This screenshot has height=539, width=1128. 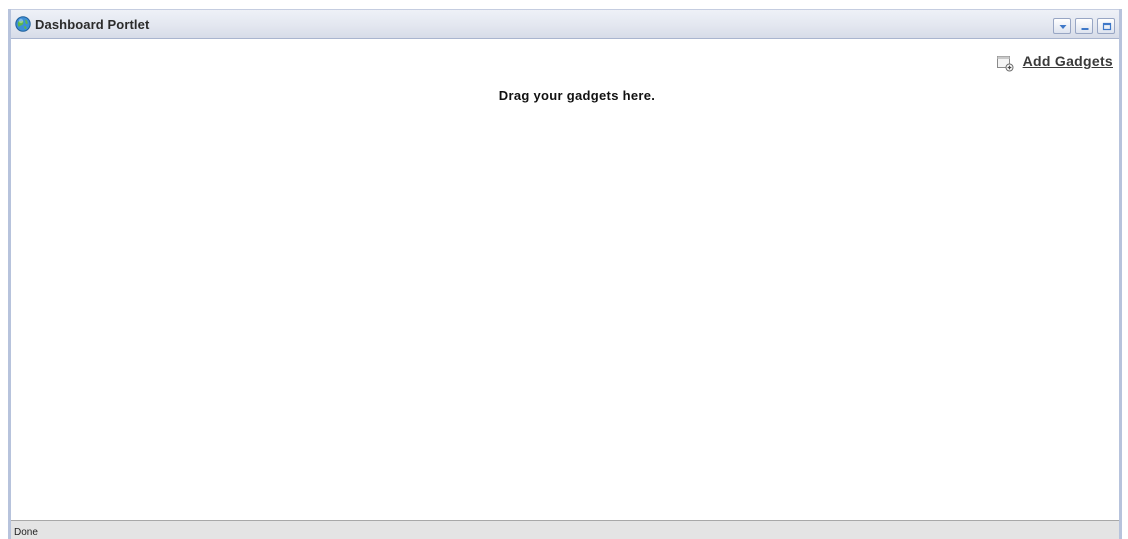 What do you see at coordinates (1106, 26) in the screenshot?
I see `maximize-icon` at bounding box center [1106, 26].